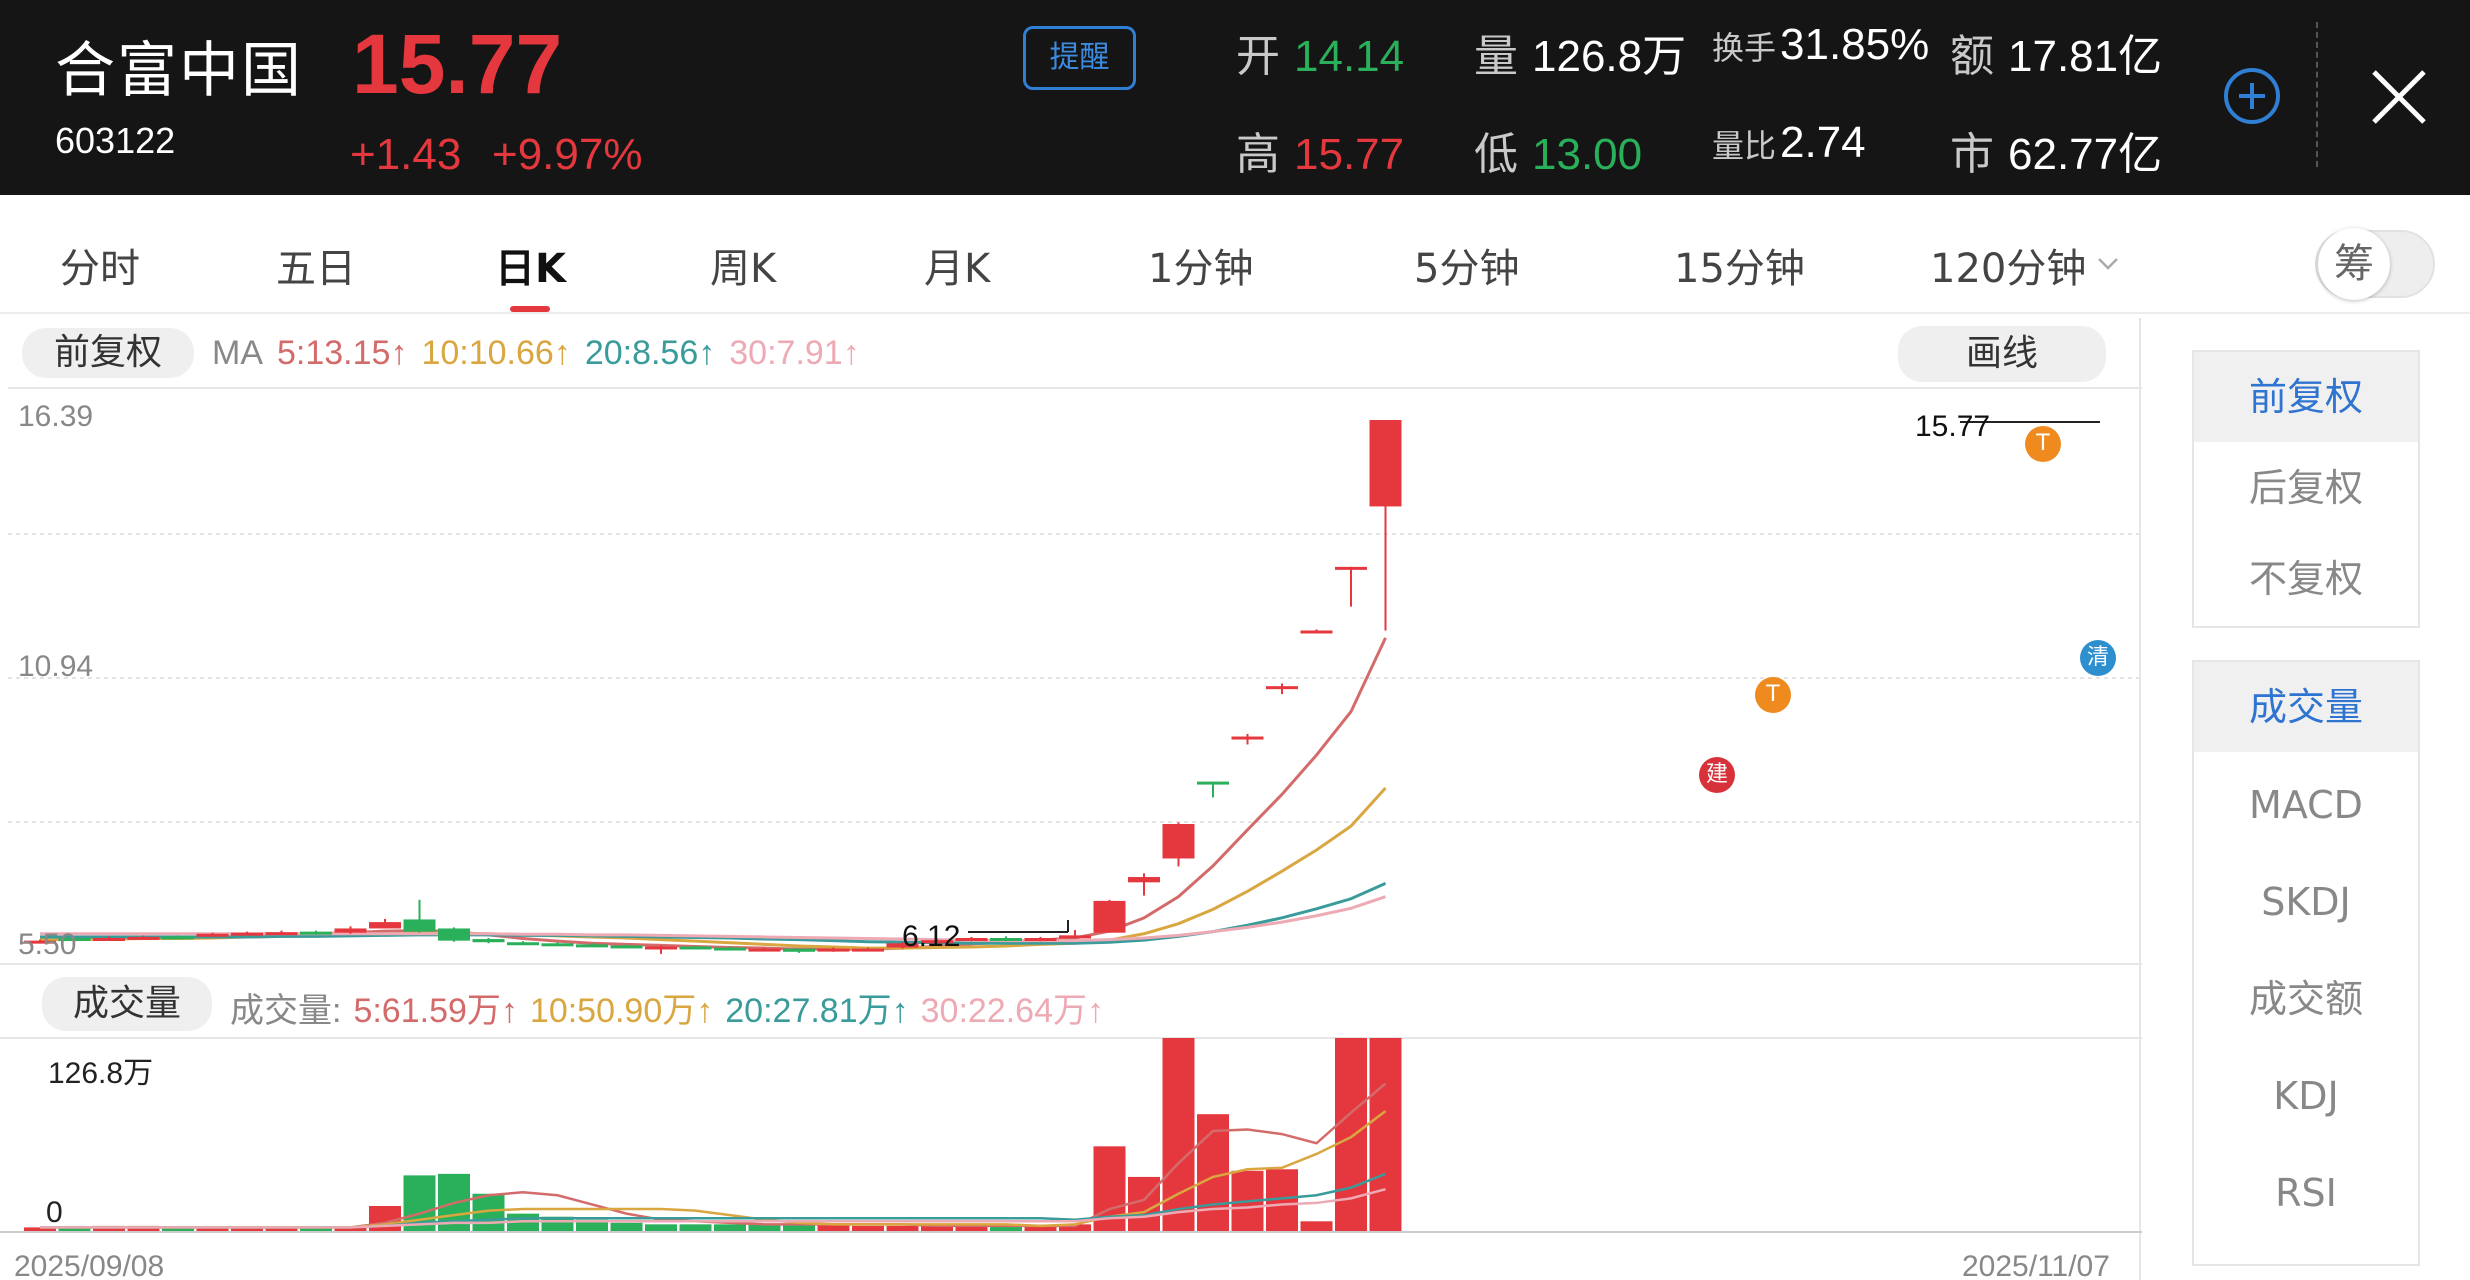  I want to click on adjust-panel: 前复权 后复权 不复权, so click(2306, 489).